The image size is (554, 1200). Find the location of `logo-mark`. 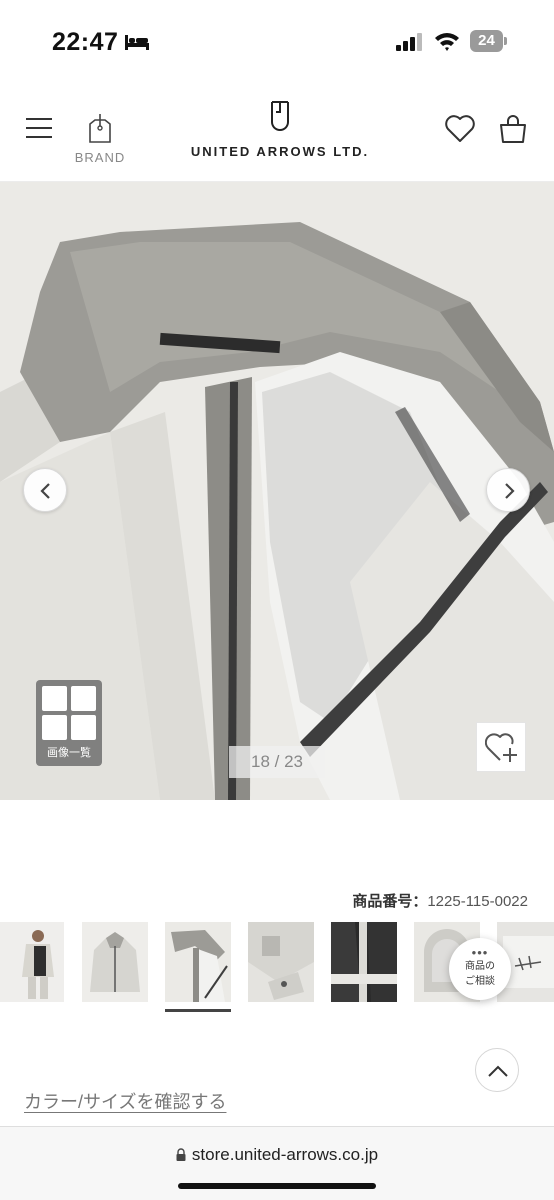

logo-mark is located at coordinates (280, 116).